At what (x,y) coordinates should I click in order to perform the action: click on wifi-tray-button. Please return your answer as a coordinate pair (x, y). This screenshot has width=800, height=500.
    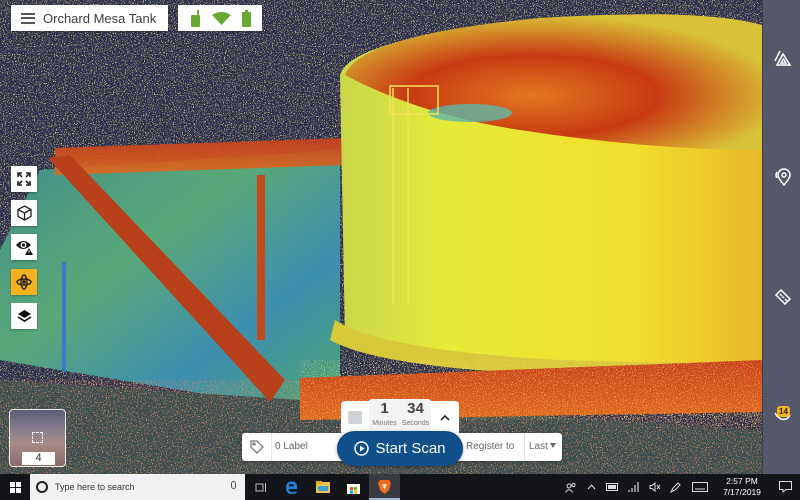
    Looking at the image, I should click on (633, 487).